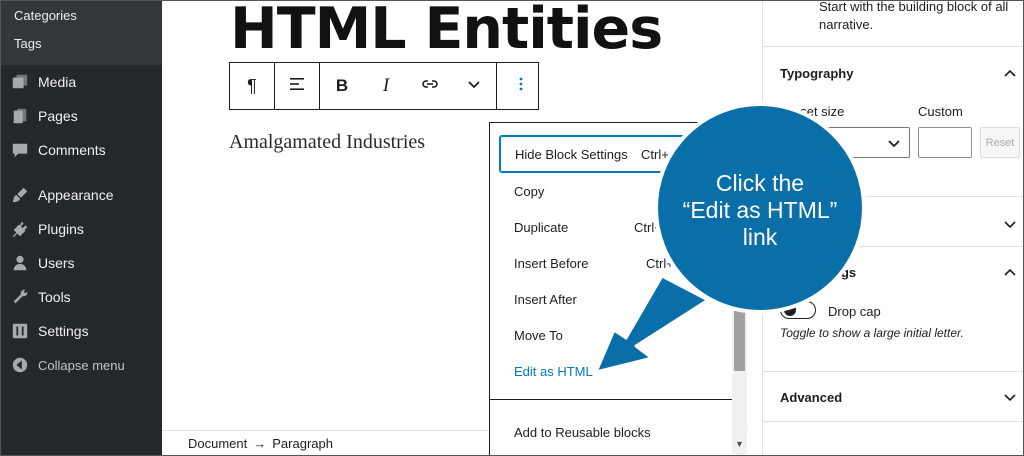 This screenshot has height=456, width=1024. Describe the element at coordinates (81, 82) in the screenshot. I see `sidebar-item-media: Media` at that location.